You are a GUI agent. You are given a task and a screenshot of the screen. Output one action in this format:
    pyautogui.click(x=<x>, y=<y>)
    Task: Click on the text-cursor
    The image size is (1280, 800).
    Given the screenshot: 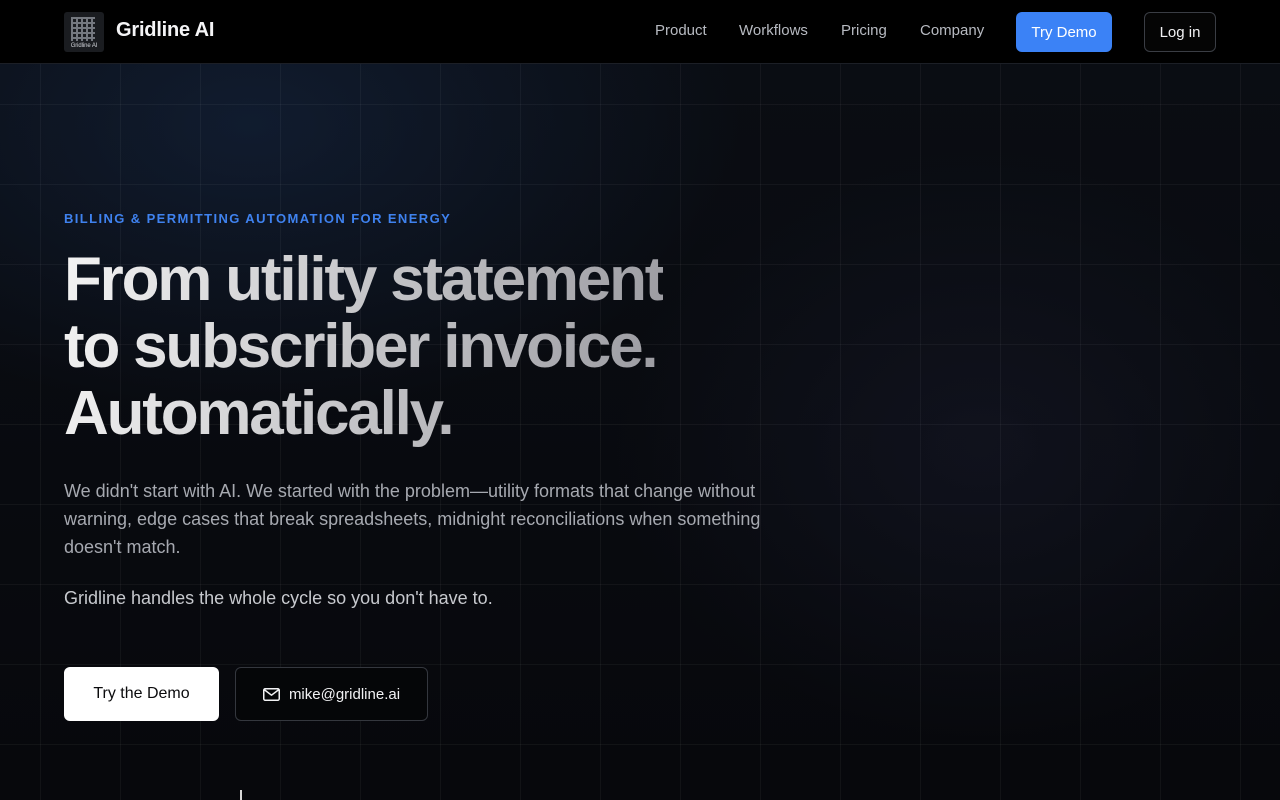 What is the action you would take?
    pyautogui.click(x=241, y=795)
    